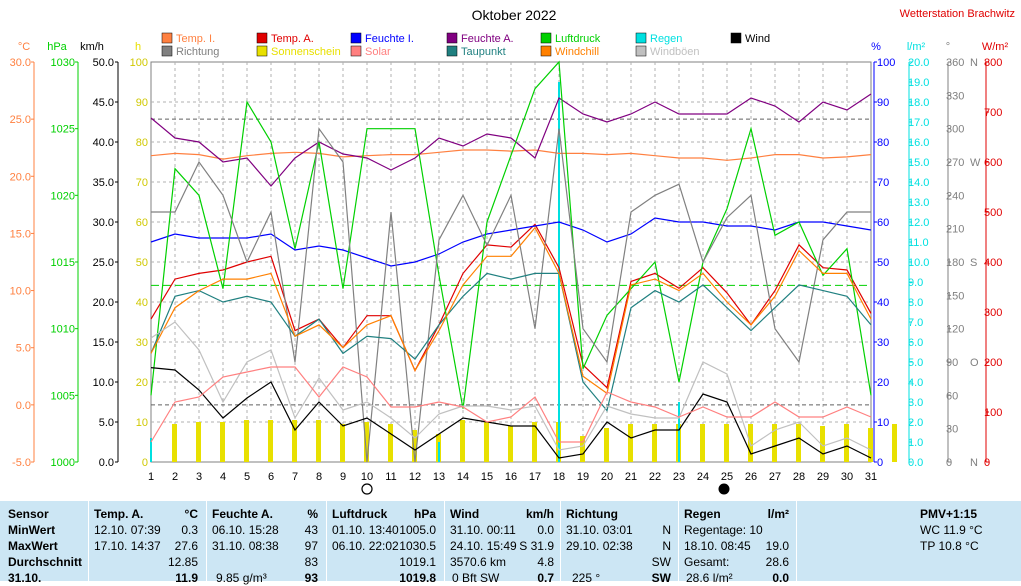 This screenshot has width=1021, height=586. What do you see at coordinates (777, 562) in the screenshot?
I see `rain-total-value: 28.6` at bounding box center [777, 562].